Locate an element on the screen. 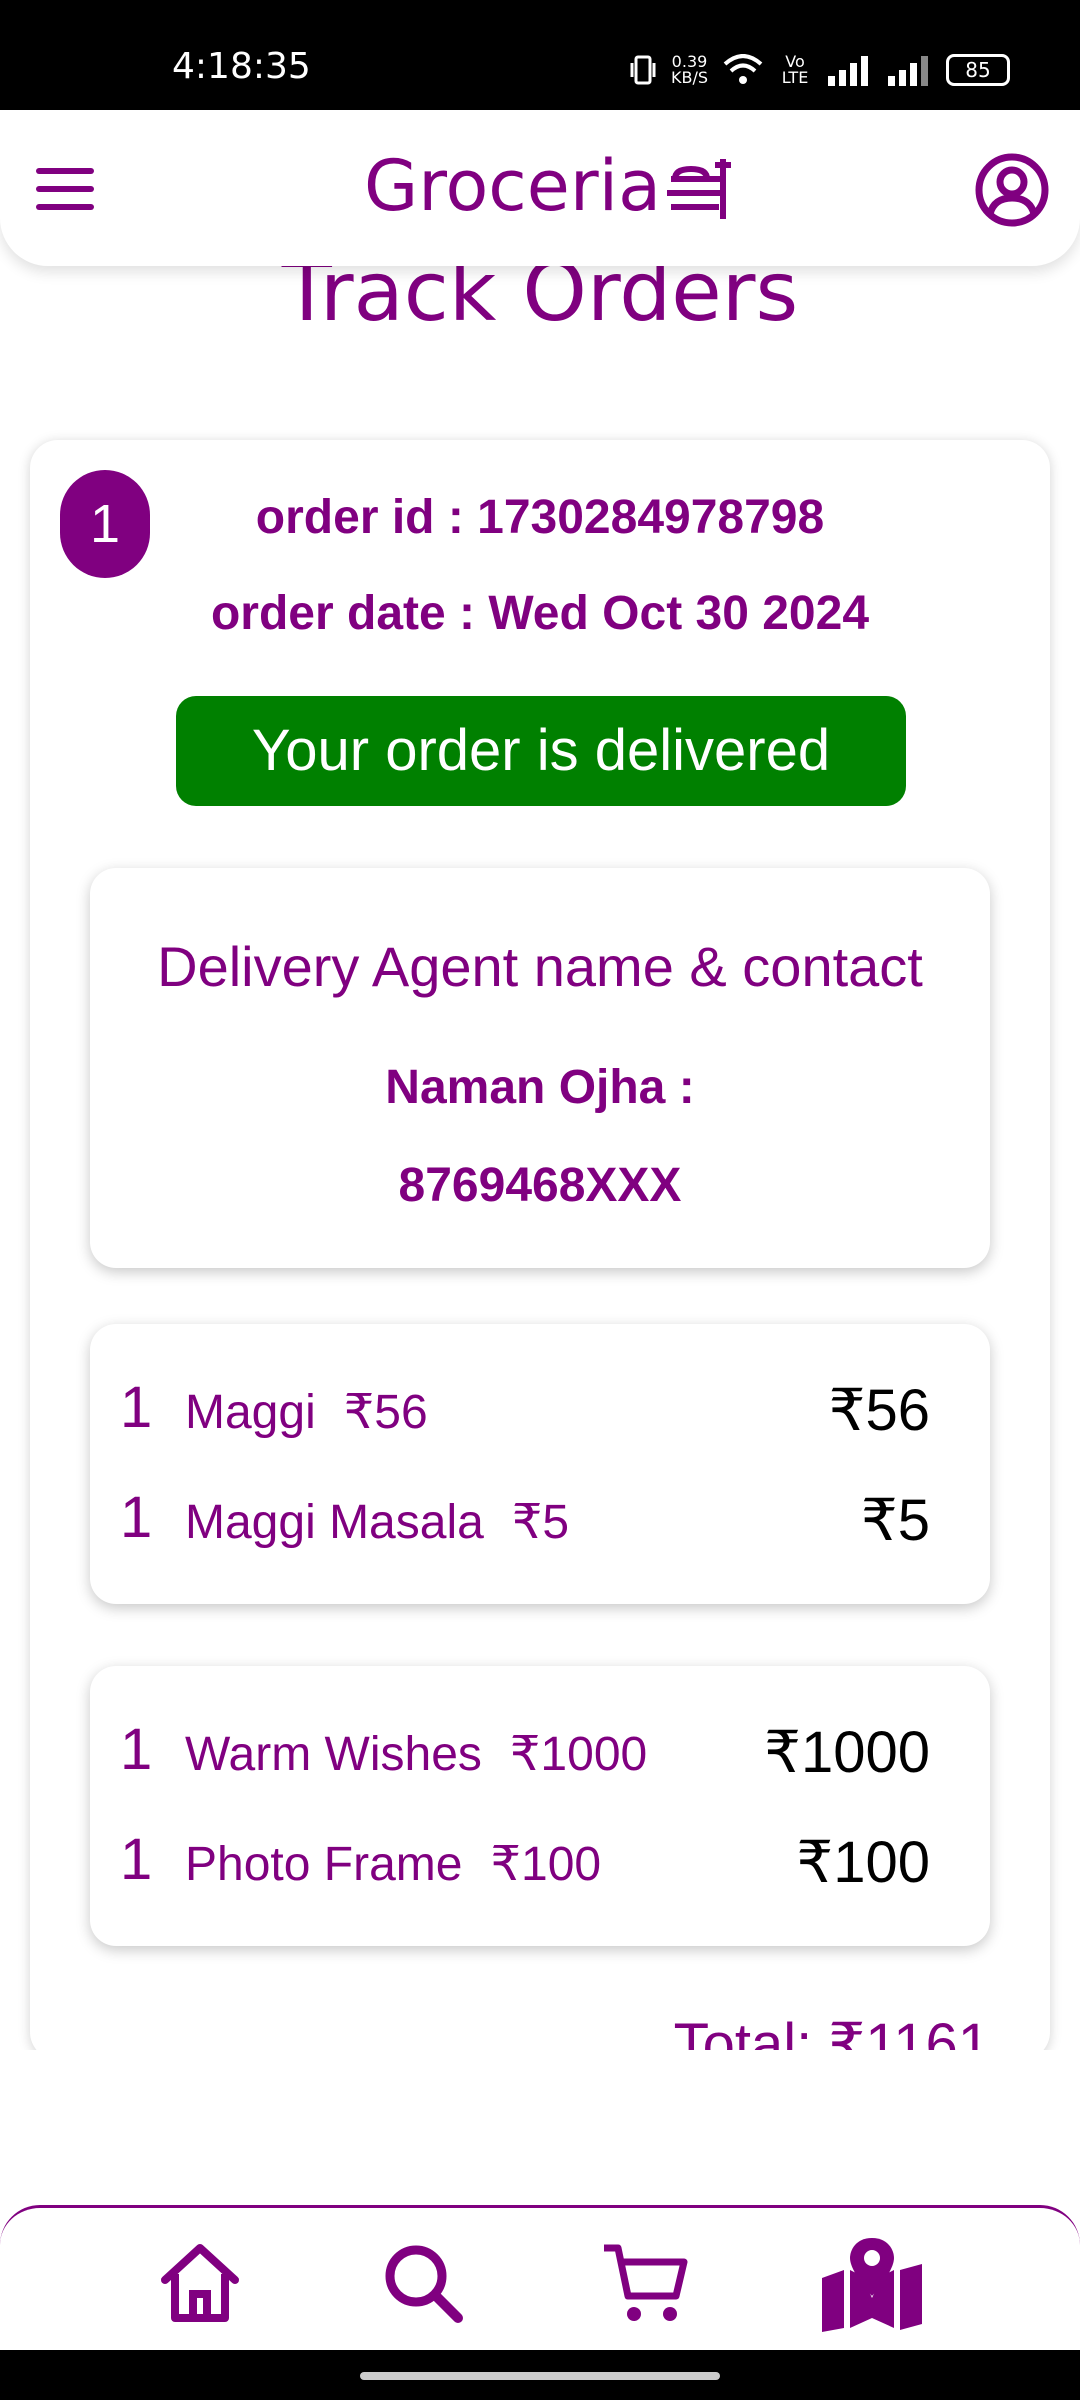  item-name: Maggi Masala is located at coordinates (334, 1522).